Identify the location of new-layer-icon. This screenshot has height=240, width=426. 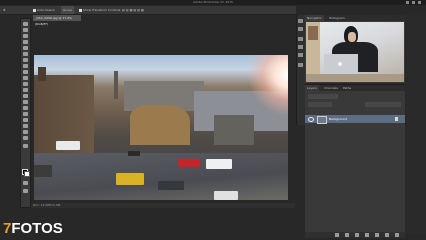
(387, 235).